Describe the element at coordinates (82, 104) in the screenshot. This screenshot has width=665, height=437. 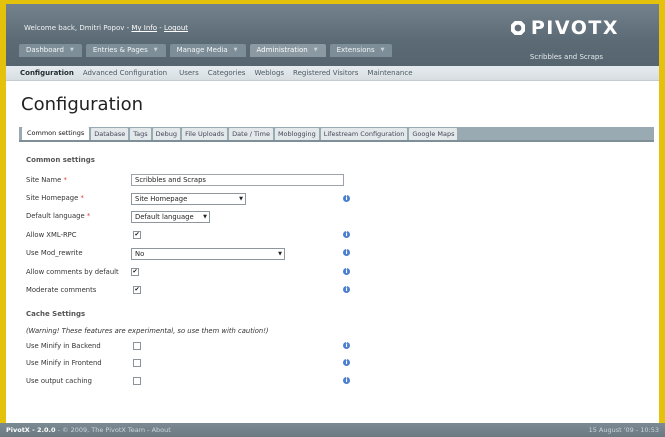
I see `page-title: Configuration` at that location.